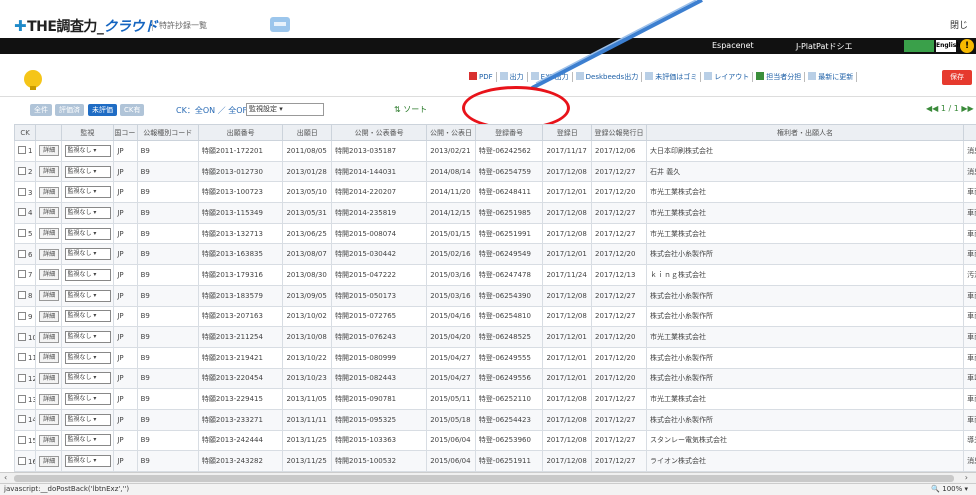 The image size is (976, 495). I want to click on jplatpat-link: J-PlatPatドシエ, so click(824, 46).